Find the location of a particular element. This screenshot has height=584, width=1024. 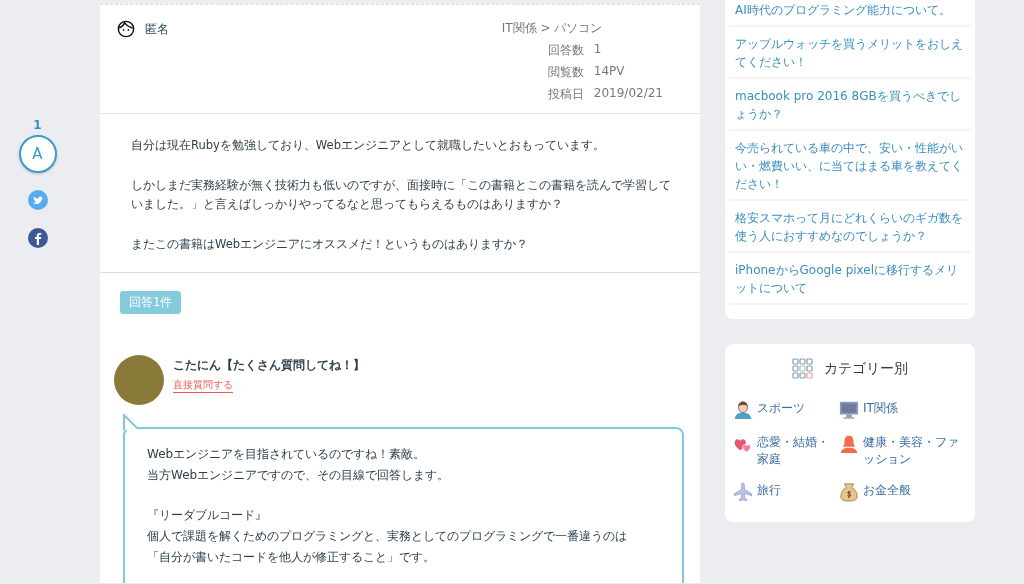

meta-value: 1 is located at coordinates (597, 50).